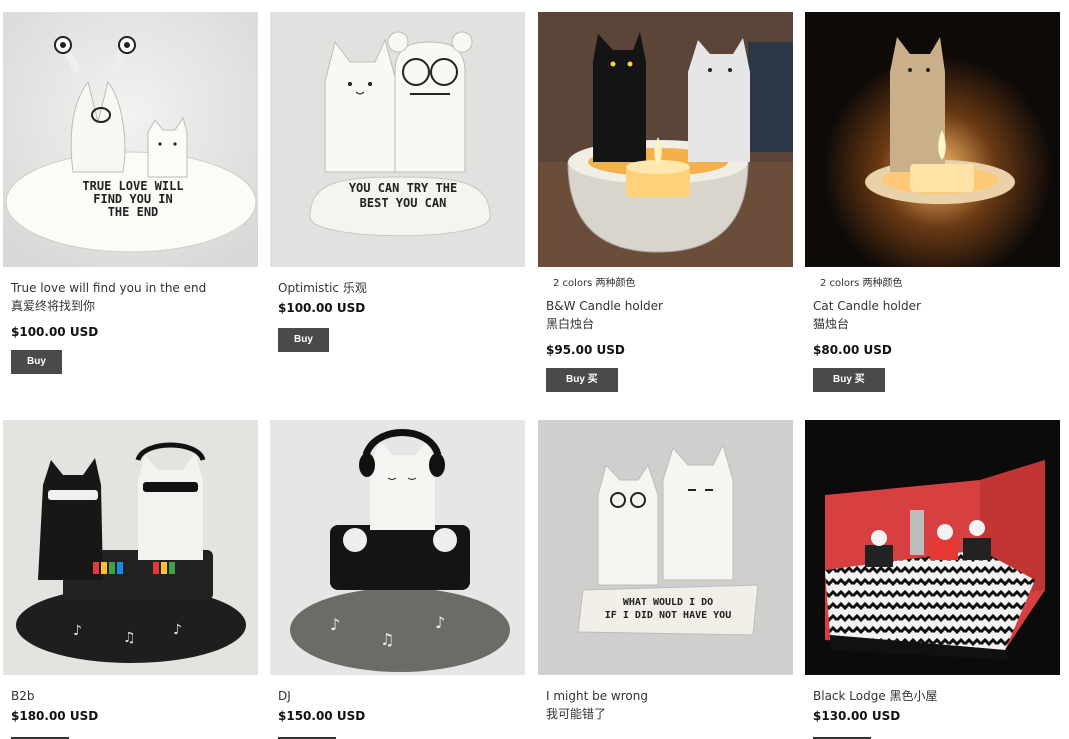 This screenshot has height=739, width=1069. What do you see at coordinates (322, 288) in the screenshot?
I see `product-title-en: Optimistic 乐观` at bounding box center [322, 288].